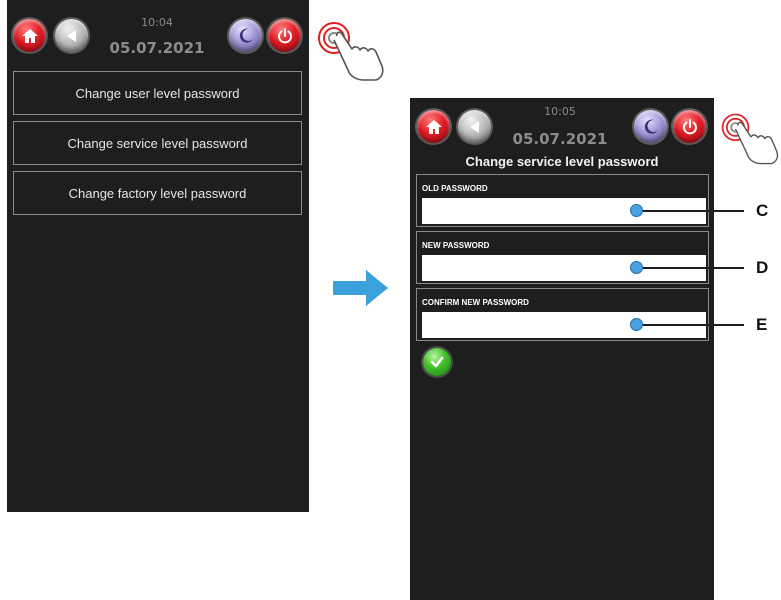 The height and width of the screenshot is (600, 781). Describe the element at coordinates (456, 245) in the screenshot. I see `new-password-label: NEW PASSWORD` at that location.